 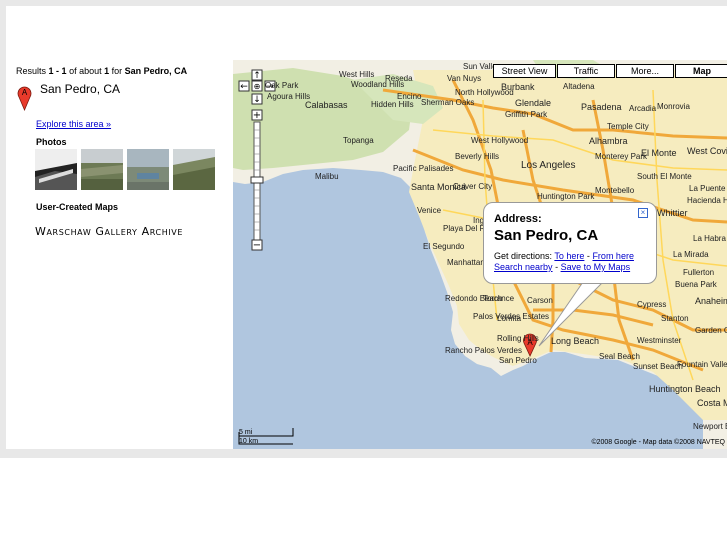 I want to click on map-label: Monrovia, so click(x=673, y=106).